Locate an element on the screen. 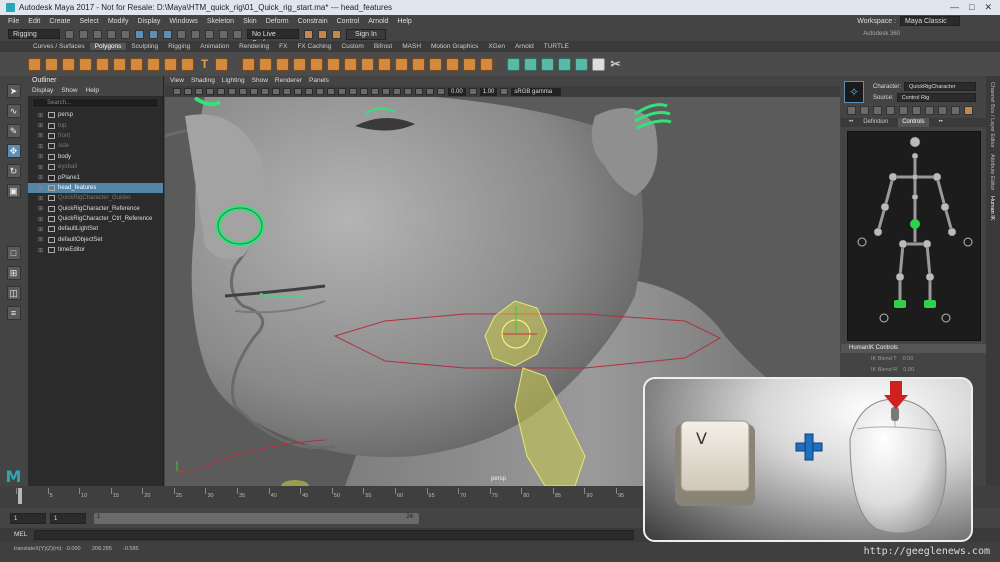  outliner-item: ⊞ QuickRigCharacter_Ctrl_Reference is located at coordinates (95, 219).